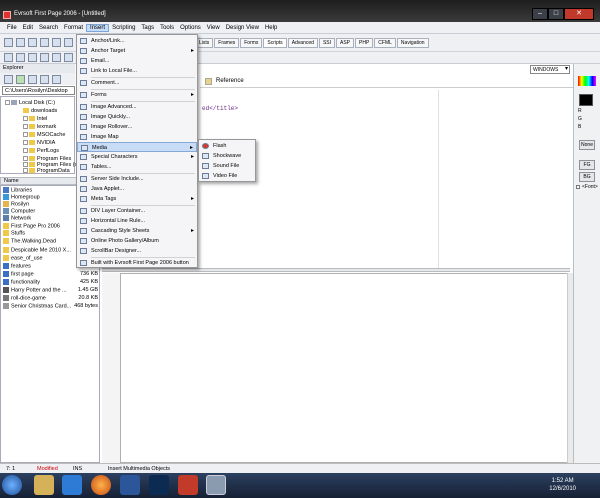  Describe the element at coordinates (98, 27) in the screenshot. I see `menu-insert: Insert` at that location.